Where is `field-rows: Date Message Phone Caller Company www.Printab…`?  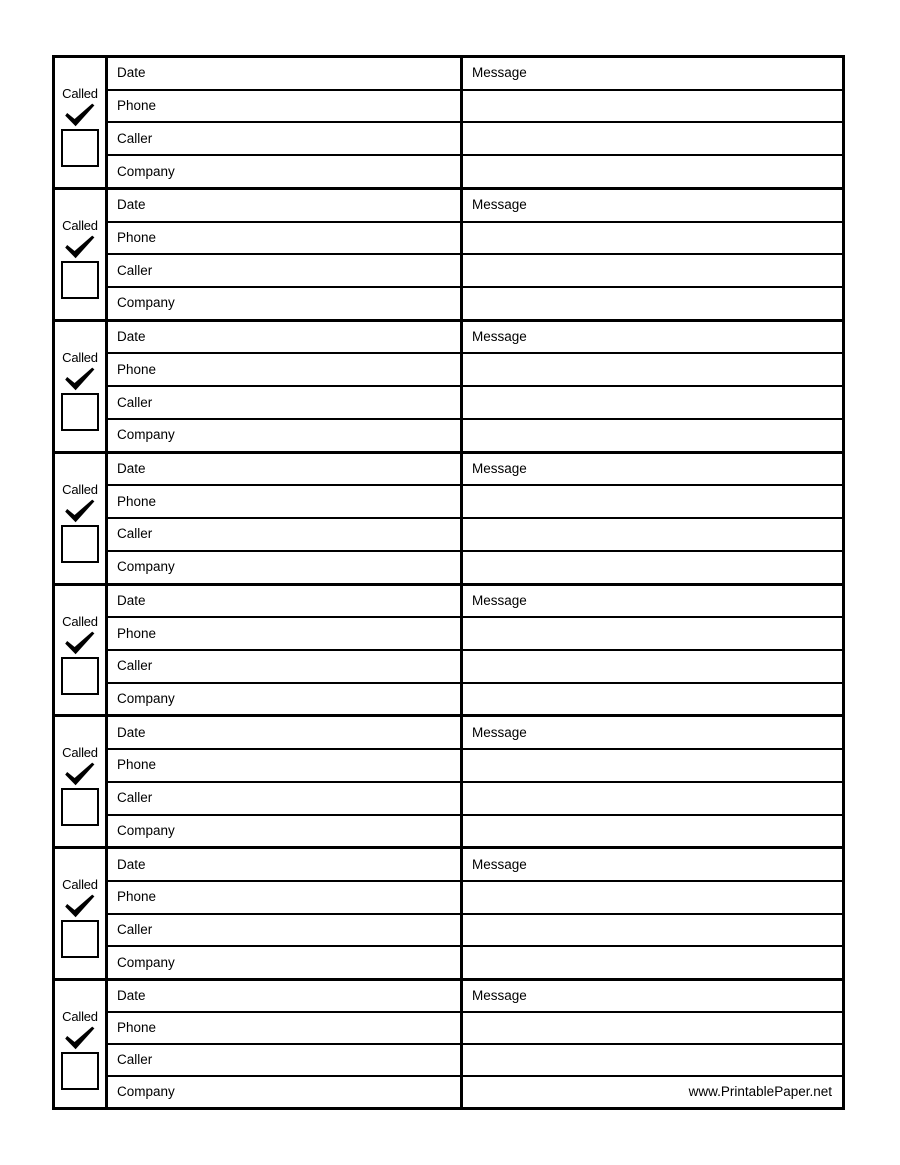 field-rows: Date Message Phone Caller Company www.Printab… is located at coordinates (475, 1044).